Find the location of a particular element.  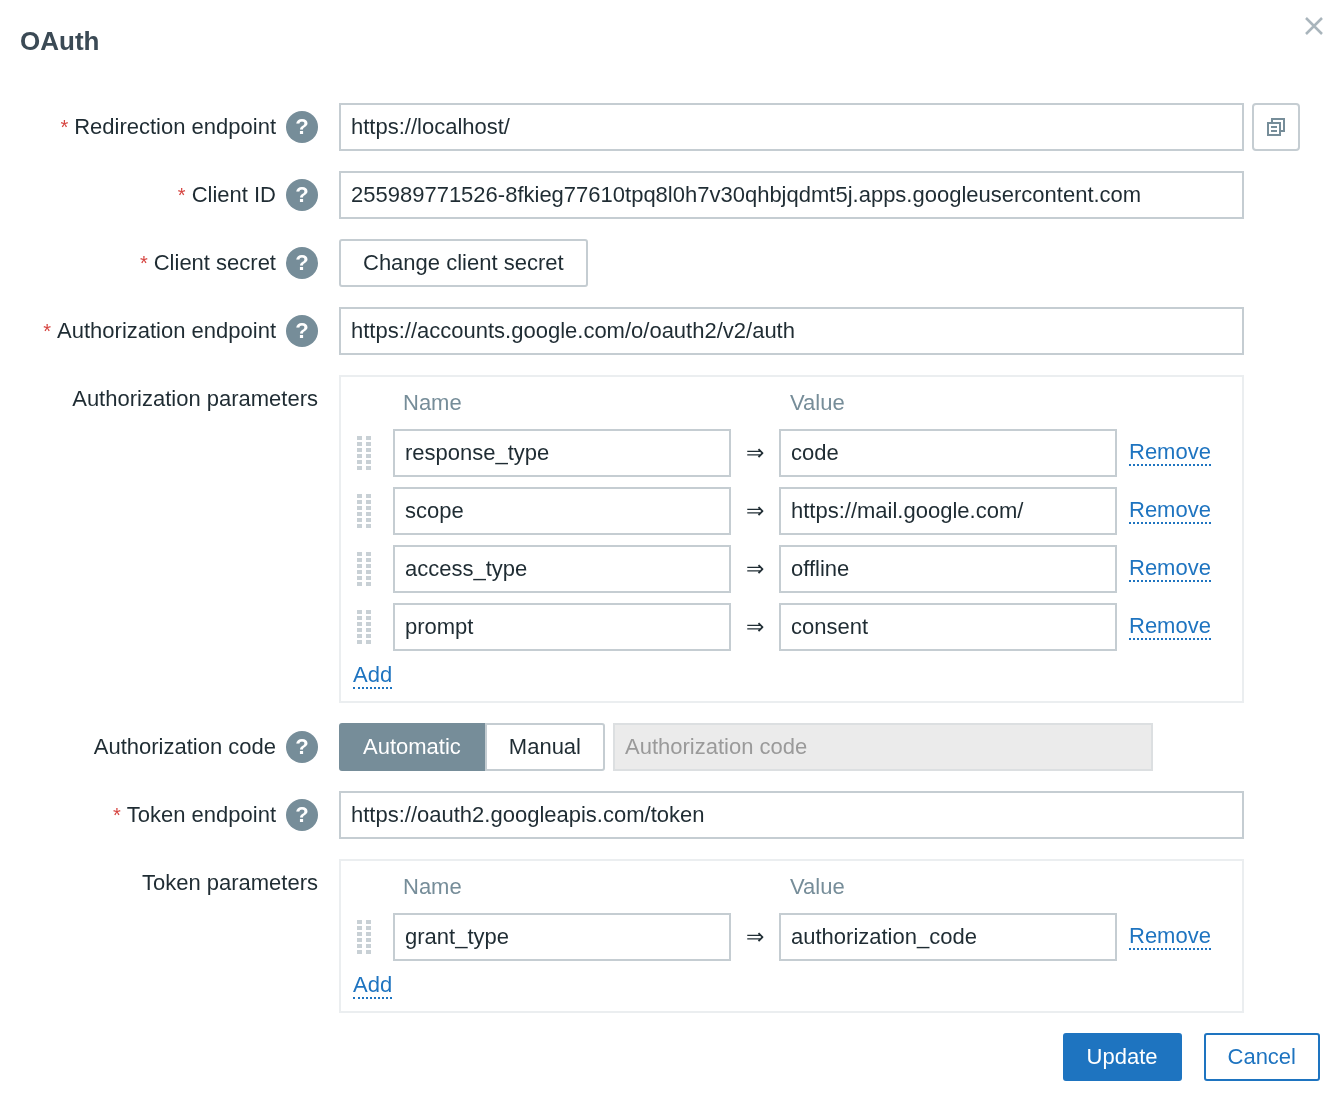

update-button: Update is located at coordinates (1122, 1057).